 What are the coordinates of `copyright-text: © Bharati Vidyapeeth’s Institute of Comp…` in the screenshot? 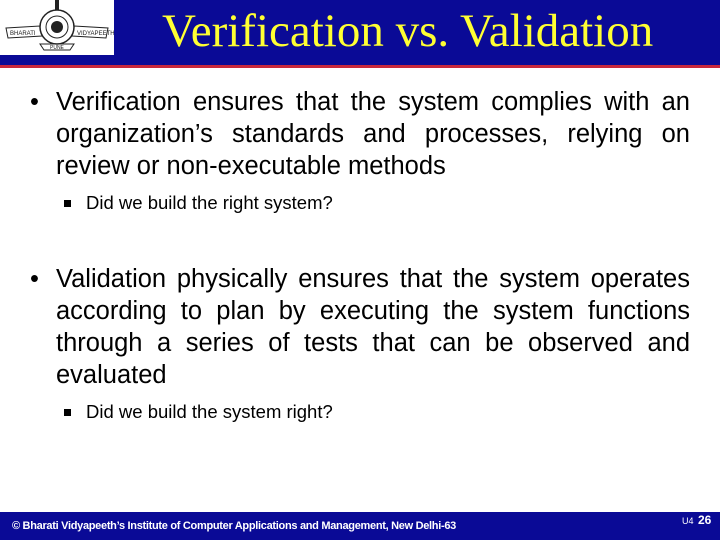 It's located at (234, 526).